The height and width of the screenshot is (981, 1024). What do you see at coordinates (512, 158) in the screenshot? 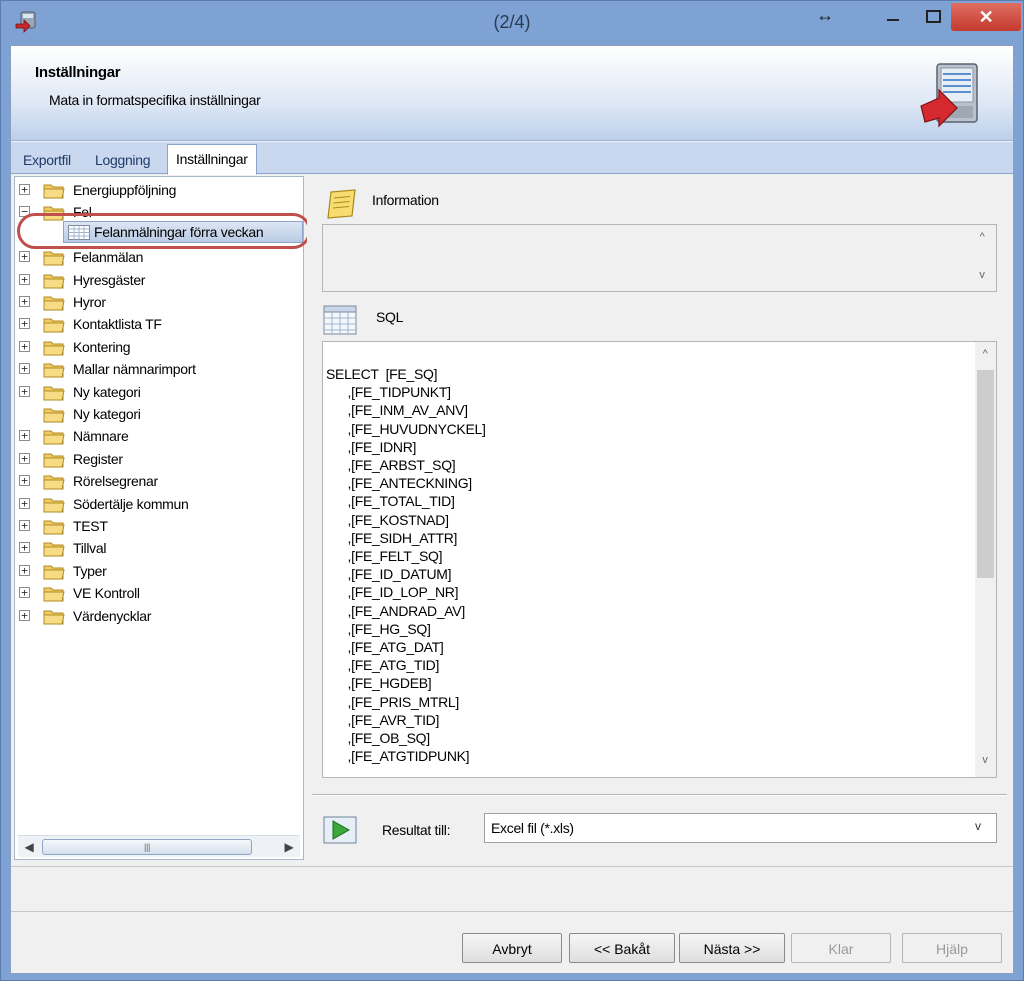
I see `tab-strip: Exportfil Loggning Inställningar` at bounding box center [512, 158].